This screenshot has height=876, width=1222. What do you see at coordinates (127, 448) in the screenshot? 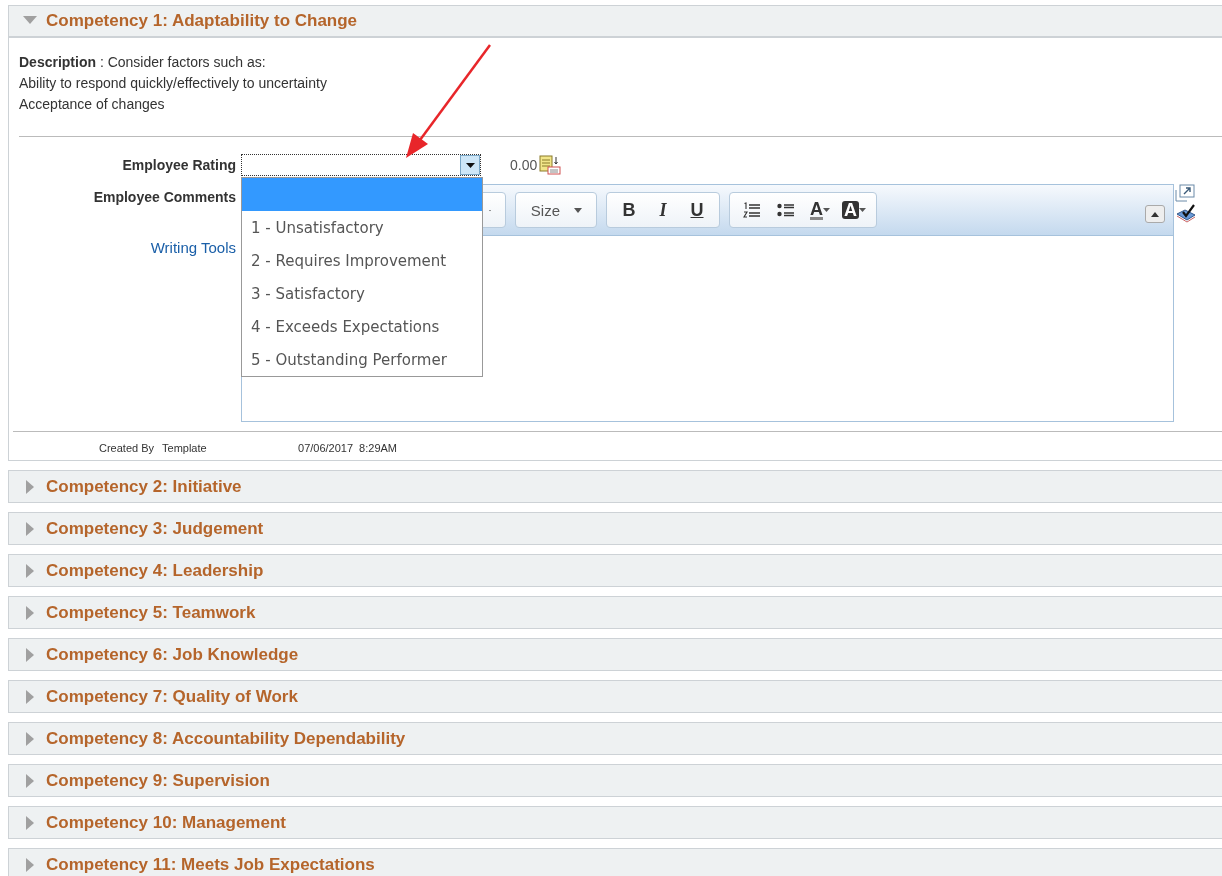
I see `created-by-label: Created By` at bounding box center [127, 448].